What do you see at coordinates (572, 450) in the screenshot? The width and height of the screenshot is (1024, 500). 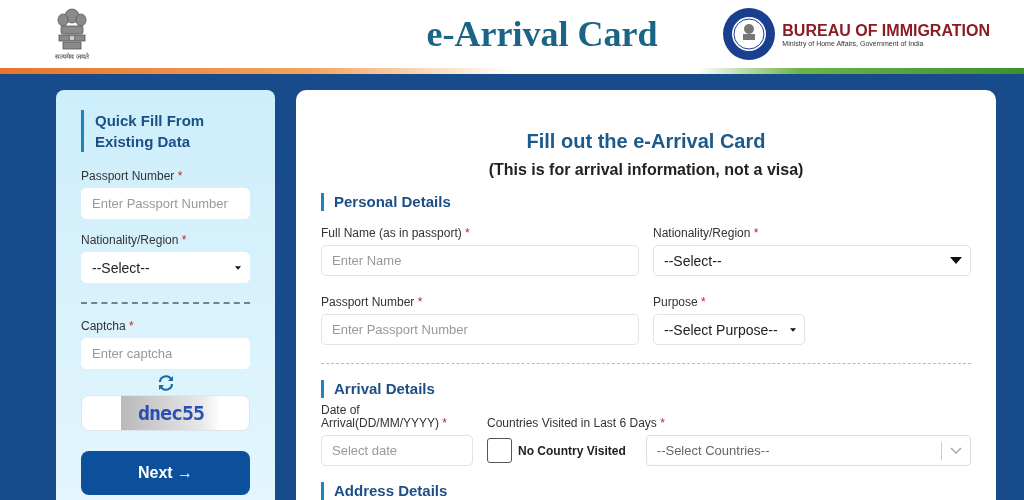 I see `checkbox-label: No Country Visited` at bounding box center [572, 450].